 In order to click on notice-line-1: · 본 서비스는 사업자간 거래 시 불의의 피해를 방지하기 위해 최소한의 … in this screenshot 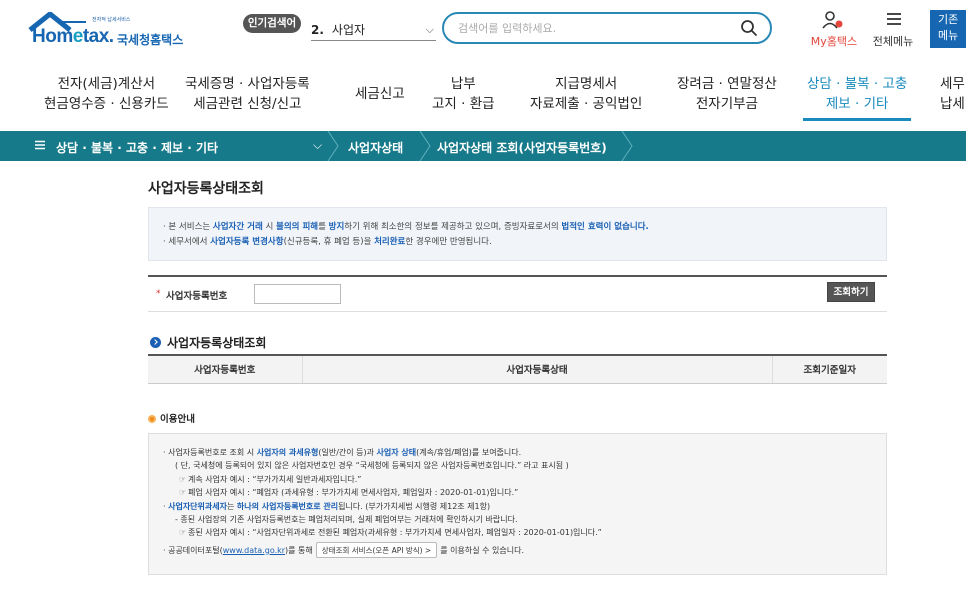, I will do `click(406, 227)`.